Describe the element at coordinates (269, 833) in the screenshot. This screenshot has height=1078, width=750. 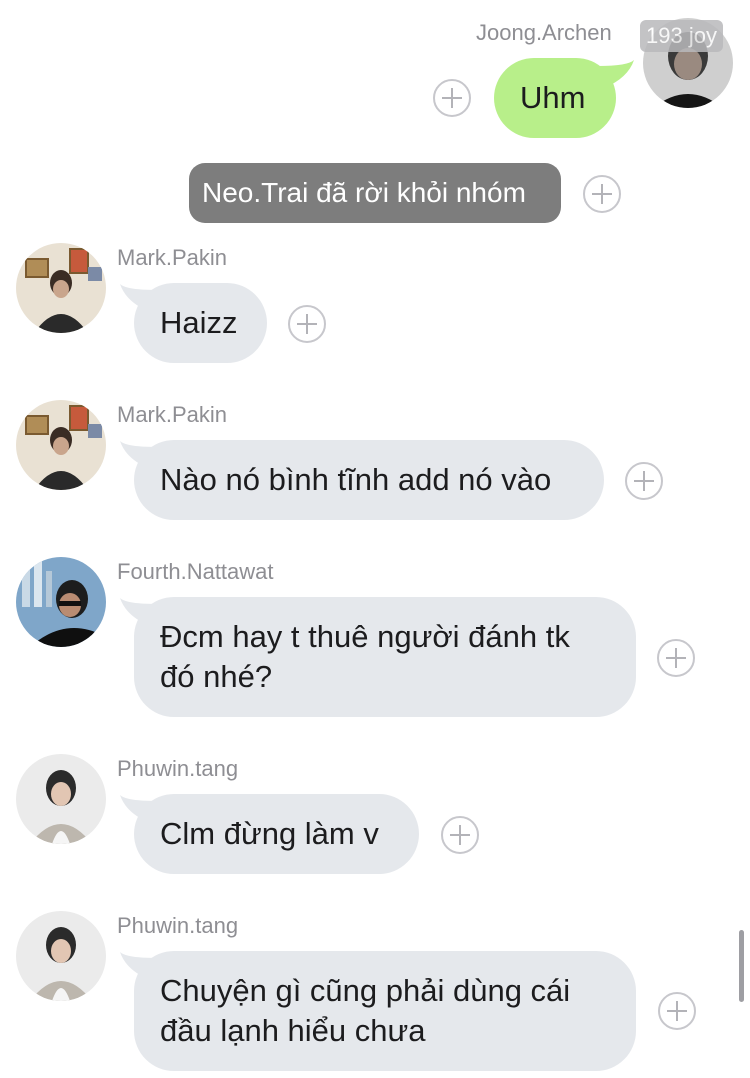
I see `message-line: Clm đừng làm v` at that location.